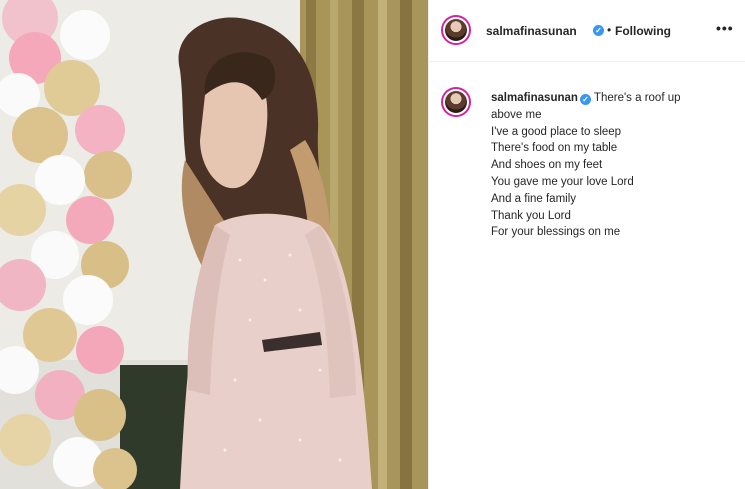  What do you see at coordinates (531, 215) in the screenshot?
I see `caption-line: Thank you Lord` at bounding box center [531, 215].